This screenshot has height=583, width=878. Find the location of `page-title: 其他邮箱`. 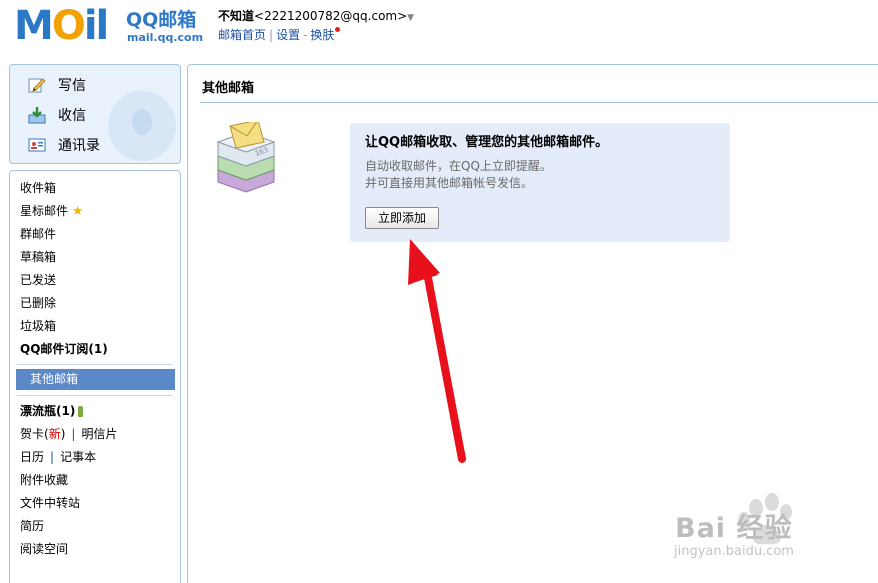

page-title: 其他邮箱 is located at coordinates (228, 88).